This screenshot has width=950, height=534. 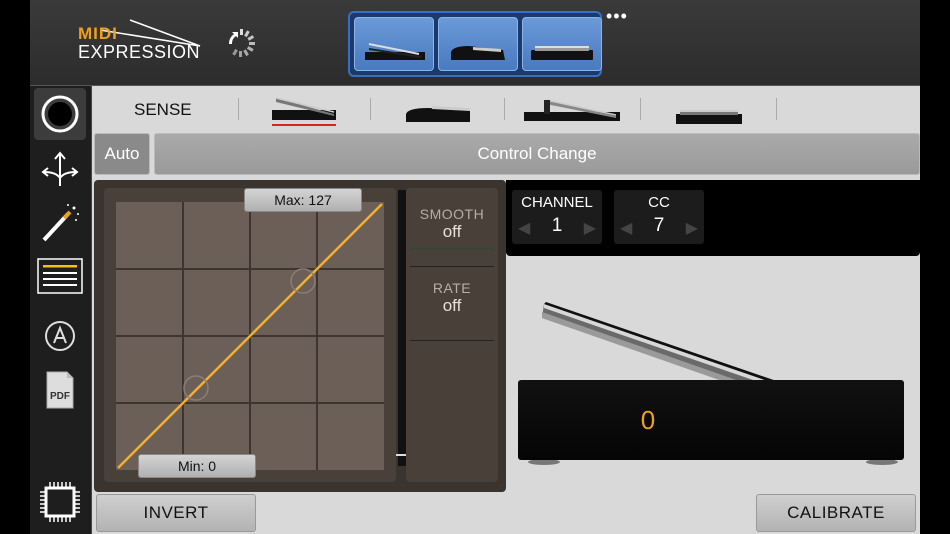 I want to click on message-type-selector: Control Change, so click(x=537, y=154).